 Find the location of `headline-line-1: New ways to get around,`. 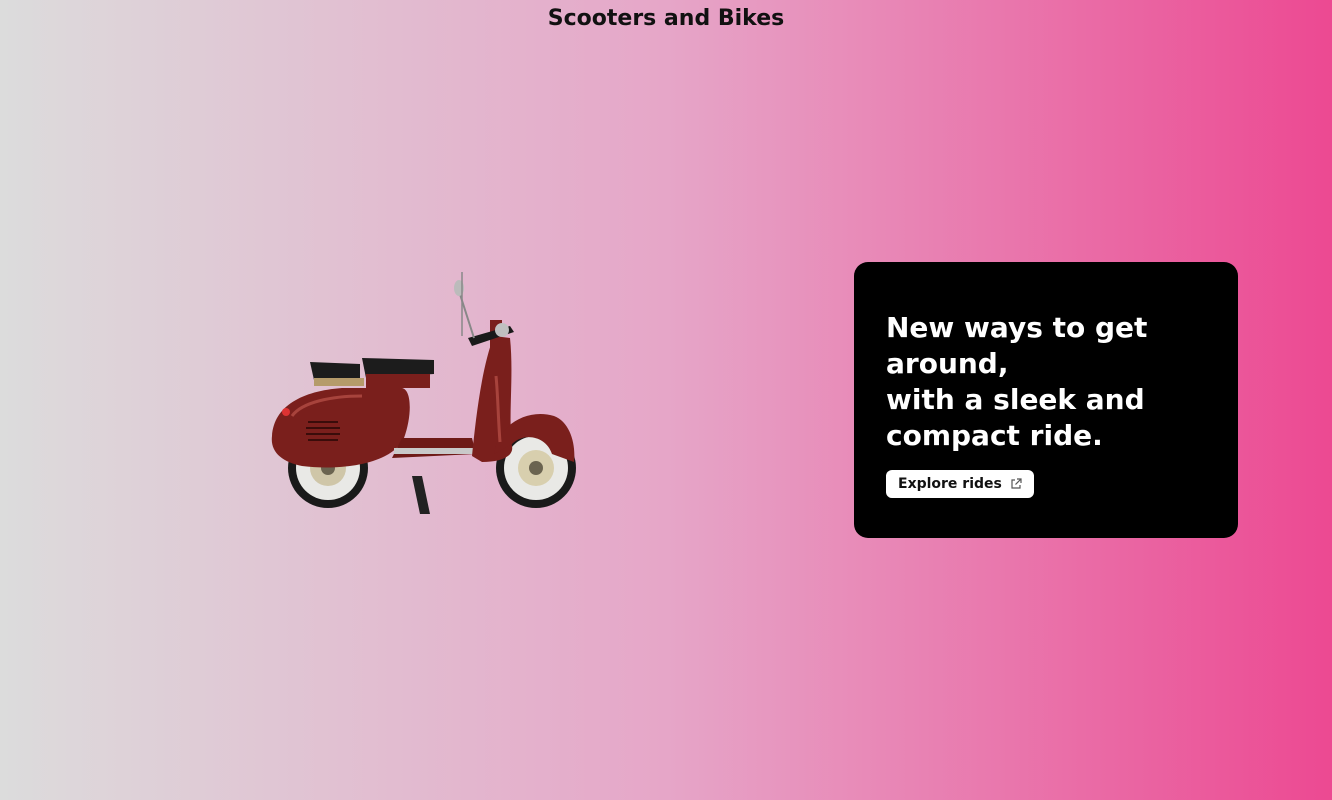

headline-line-1: New ways to get around, is located at coordinates (1017, 345).